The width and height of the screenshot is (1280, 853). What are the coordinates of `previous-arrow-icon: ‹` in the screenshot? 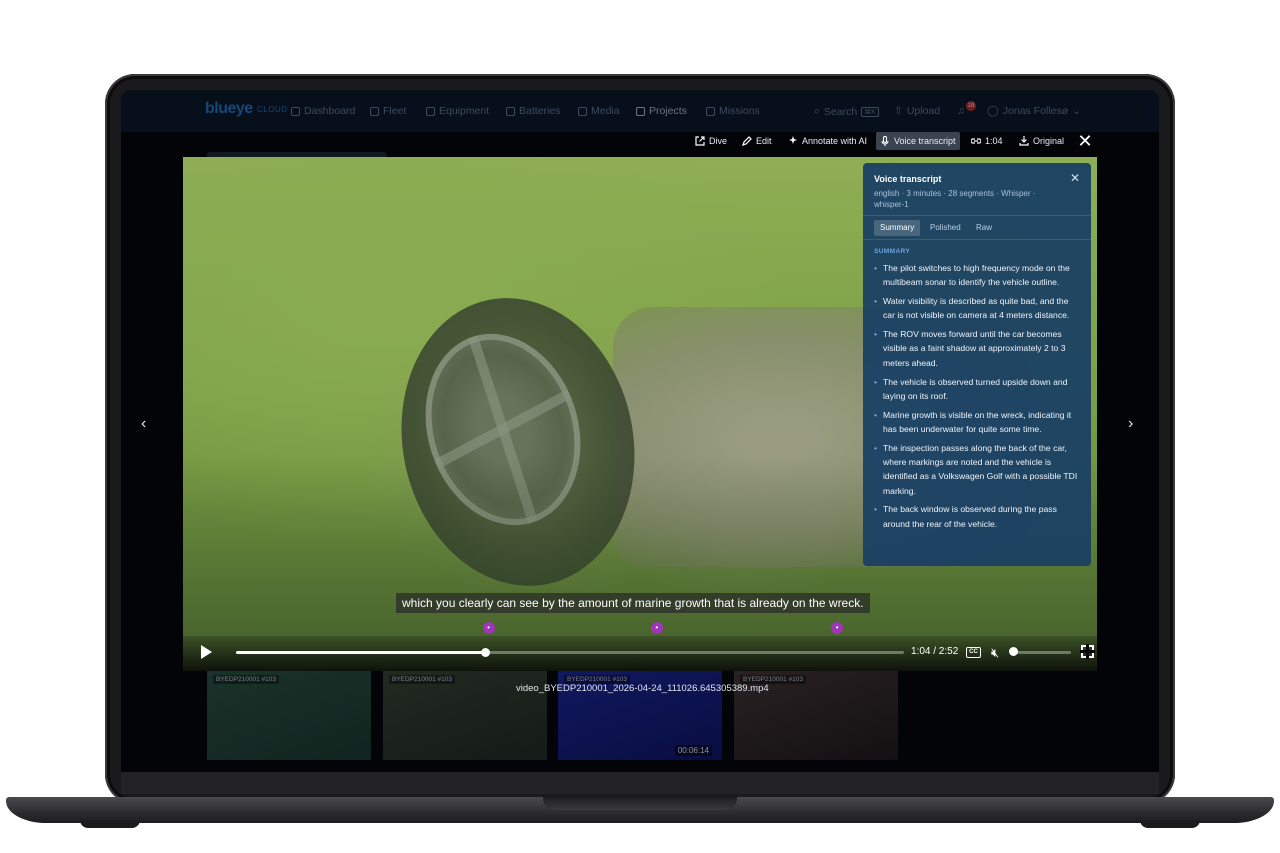 It's located at (143, 424).